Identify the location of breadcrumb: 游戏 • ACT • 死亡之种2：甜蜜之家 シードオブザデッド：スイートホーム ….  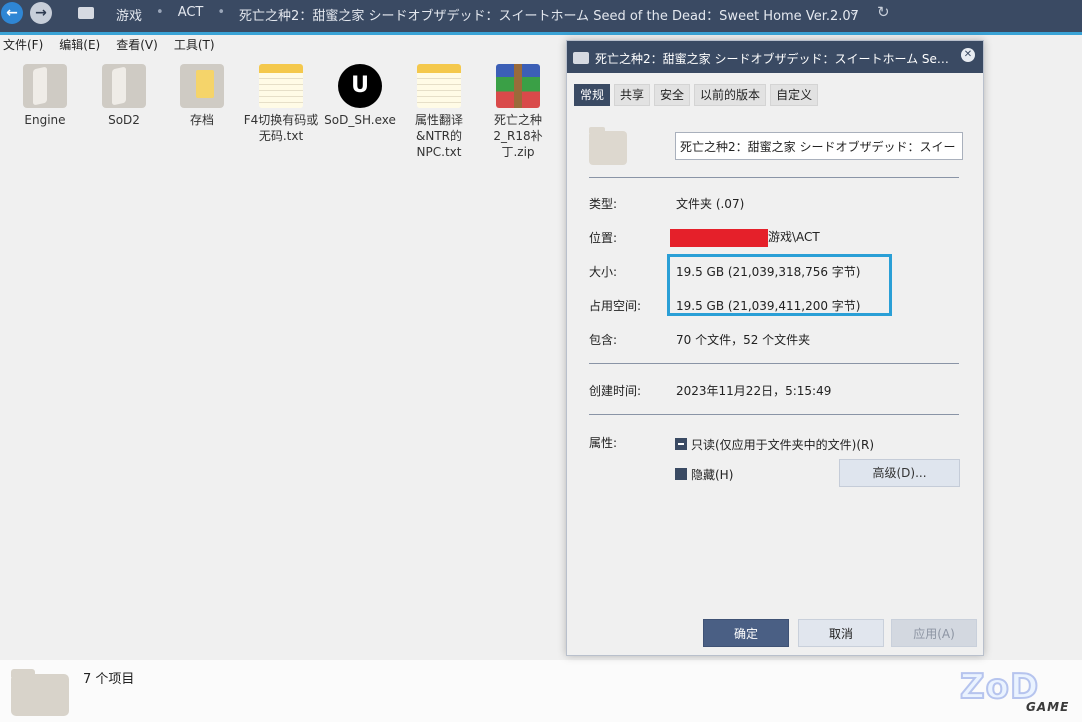
(487, 14).